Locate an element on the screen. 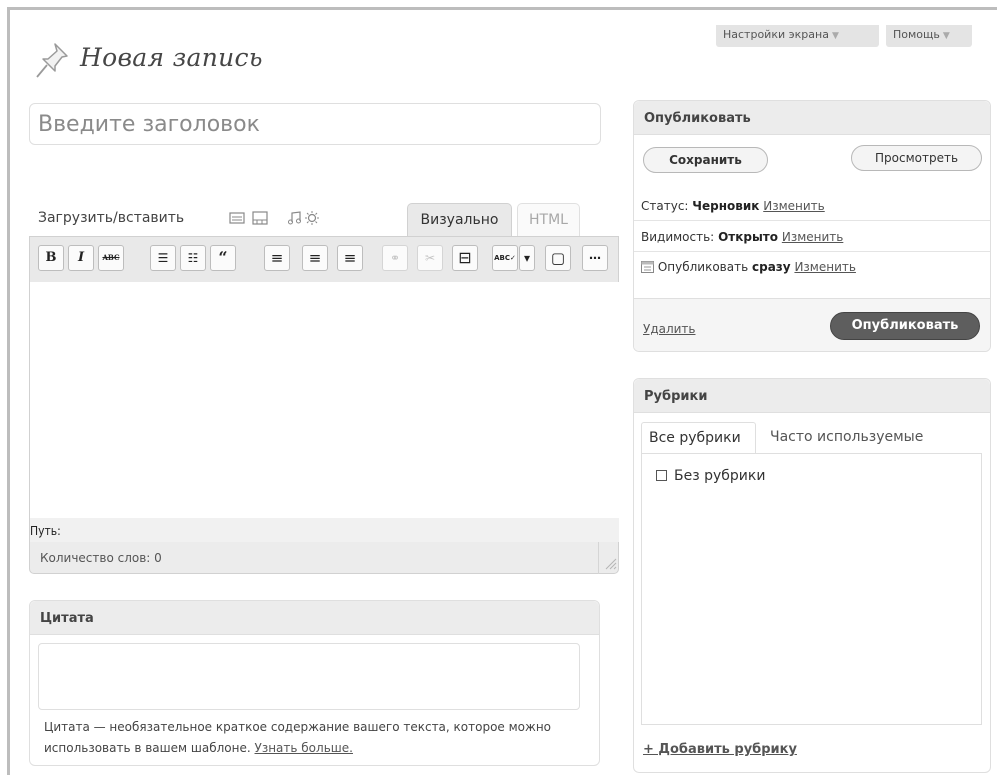 This screenshot has height=777, width=999. spellcheck-button: ABC✓ is located at coordinates (505, 258).